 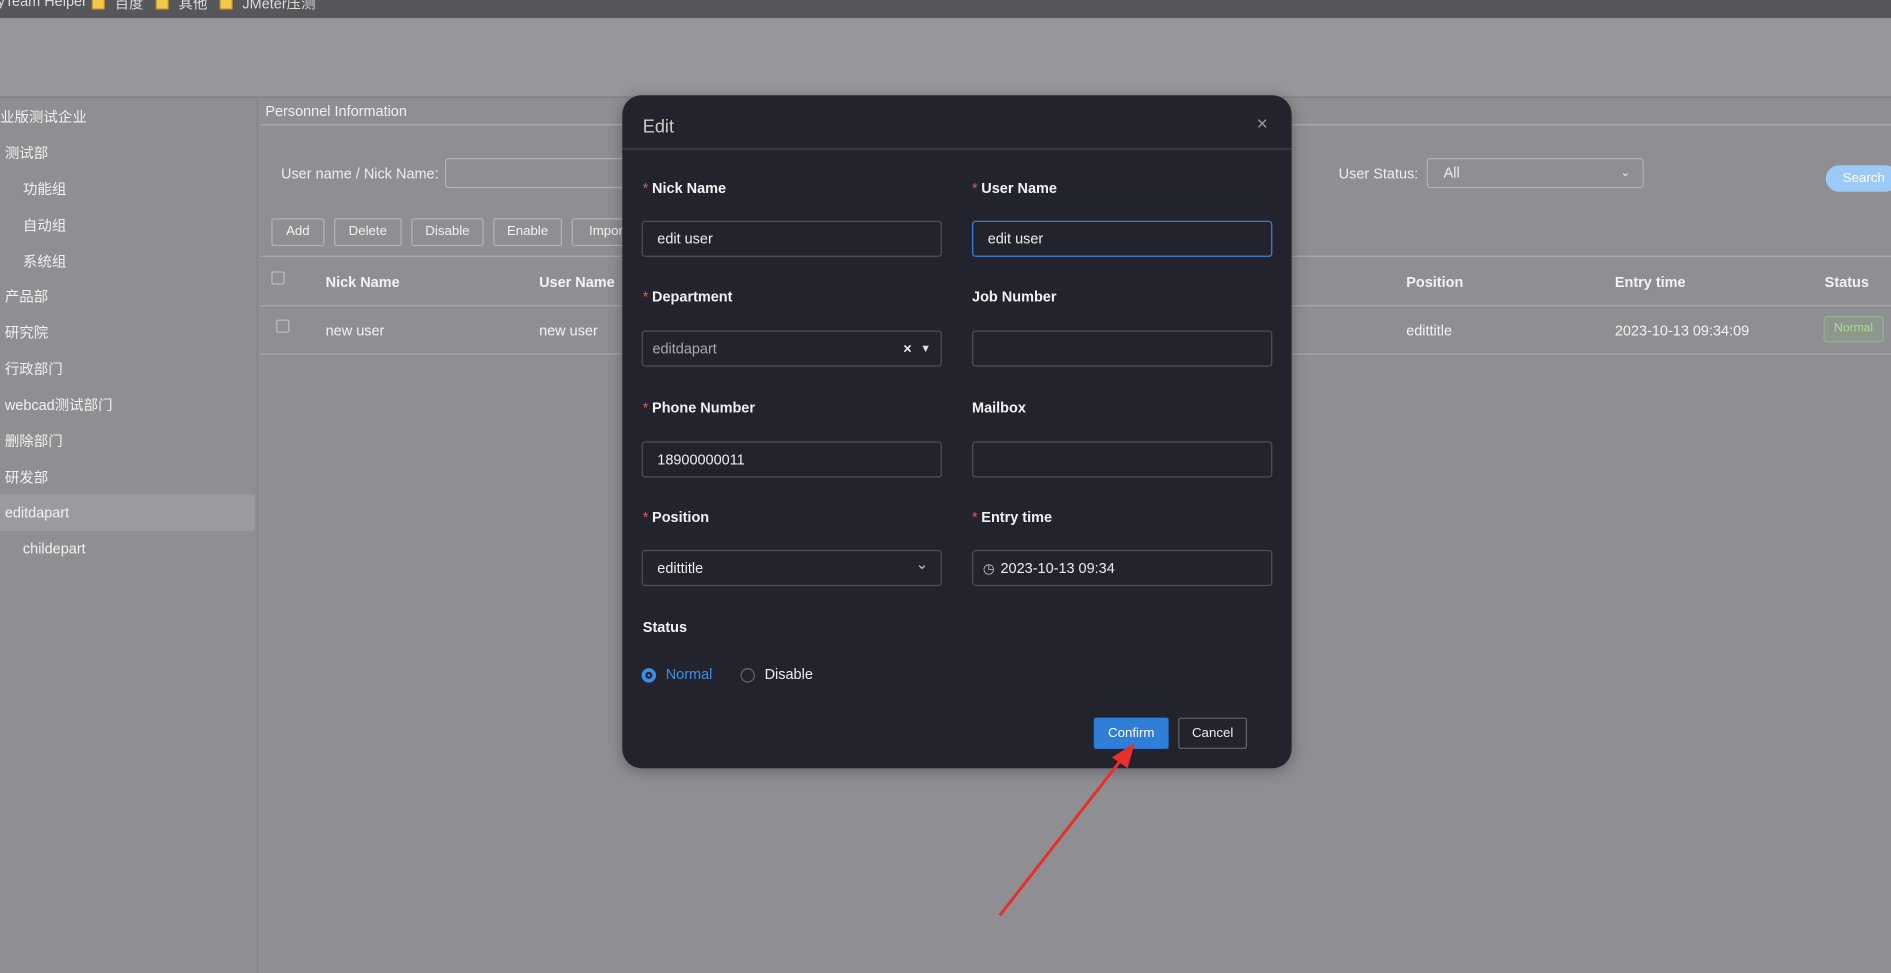 I want to click on annotation-arrow-icon, so click(x=1066, y=829).